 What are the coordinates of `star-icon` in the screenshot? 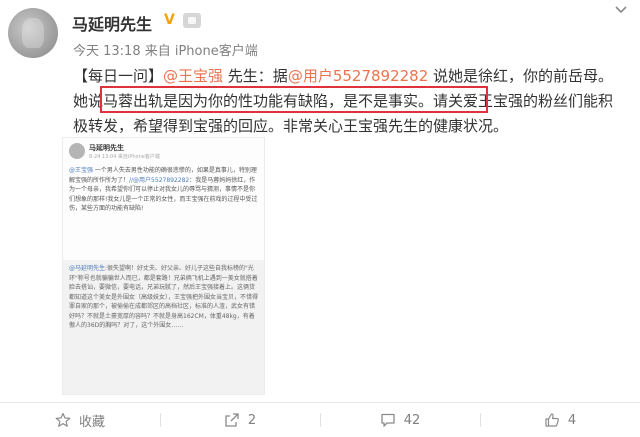 It's located at (63, 419).